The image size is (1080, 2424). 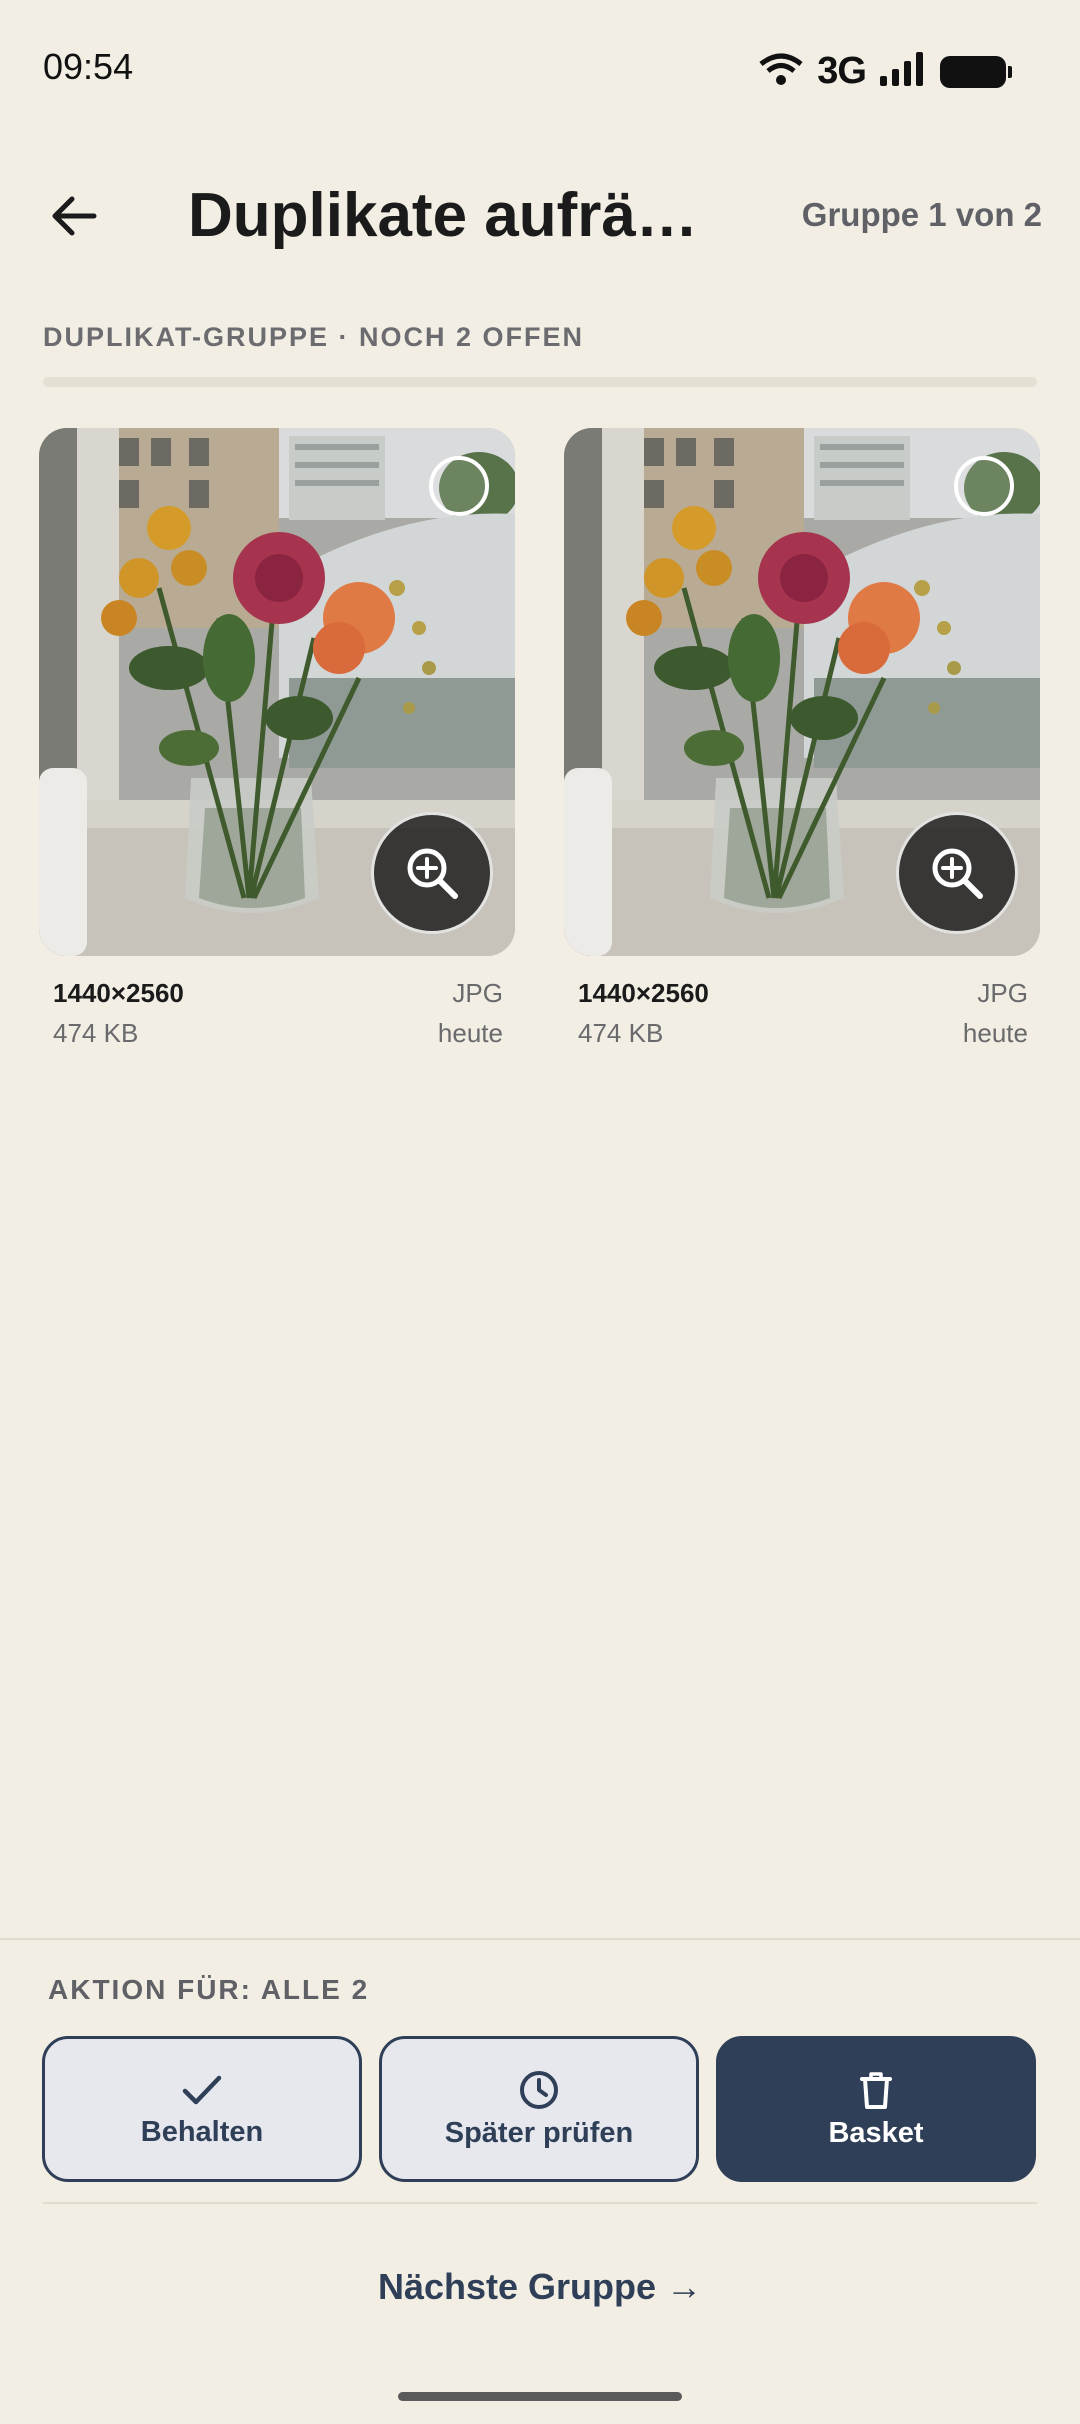 I want to click on divider, so click(x=540, y=2203).